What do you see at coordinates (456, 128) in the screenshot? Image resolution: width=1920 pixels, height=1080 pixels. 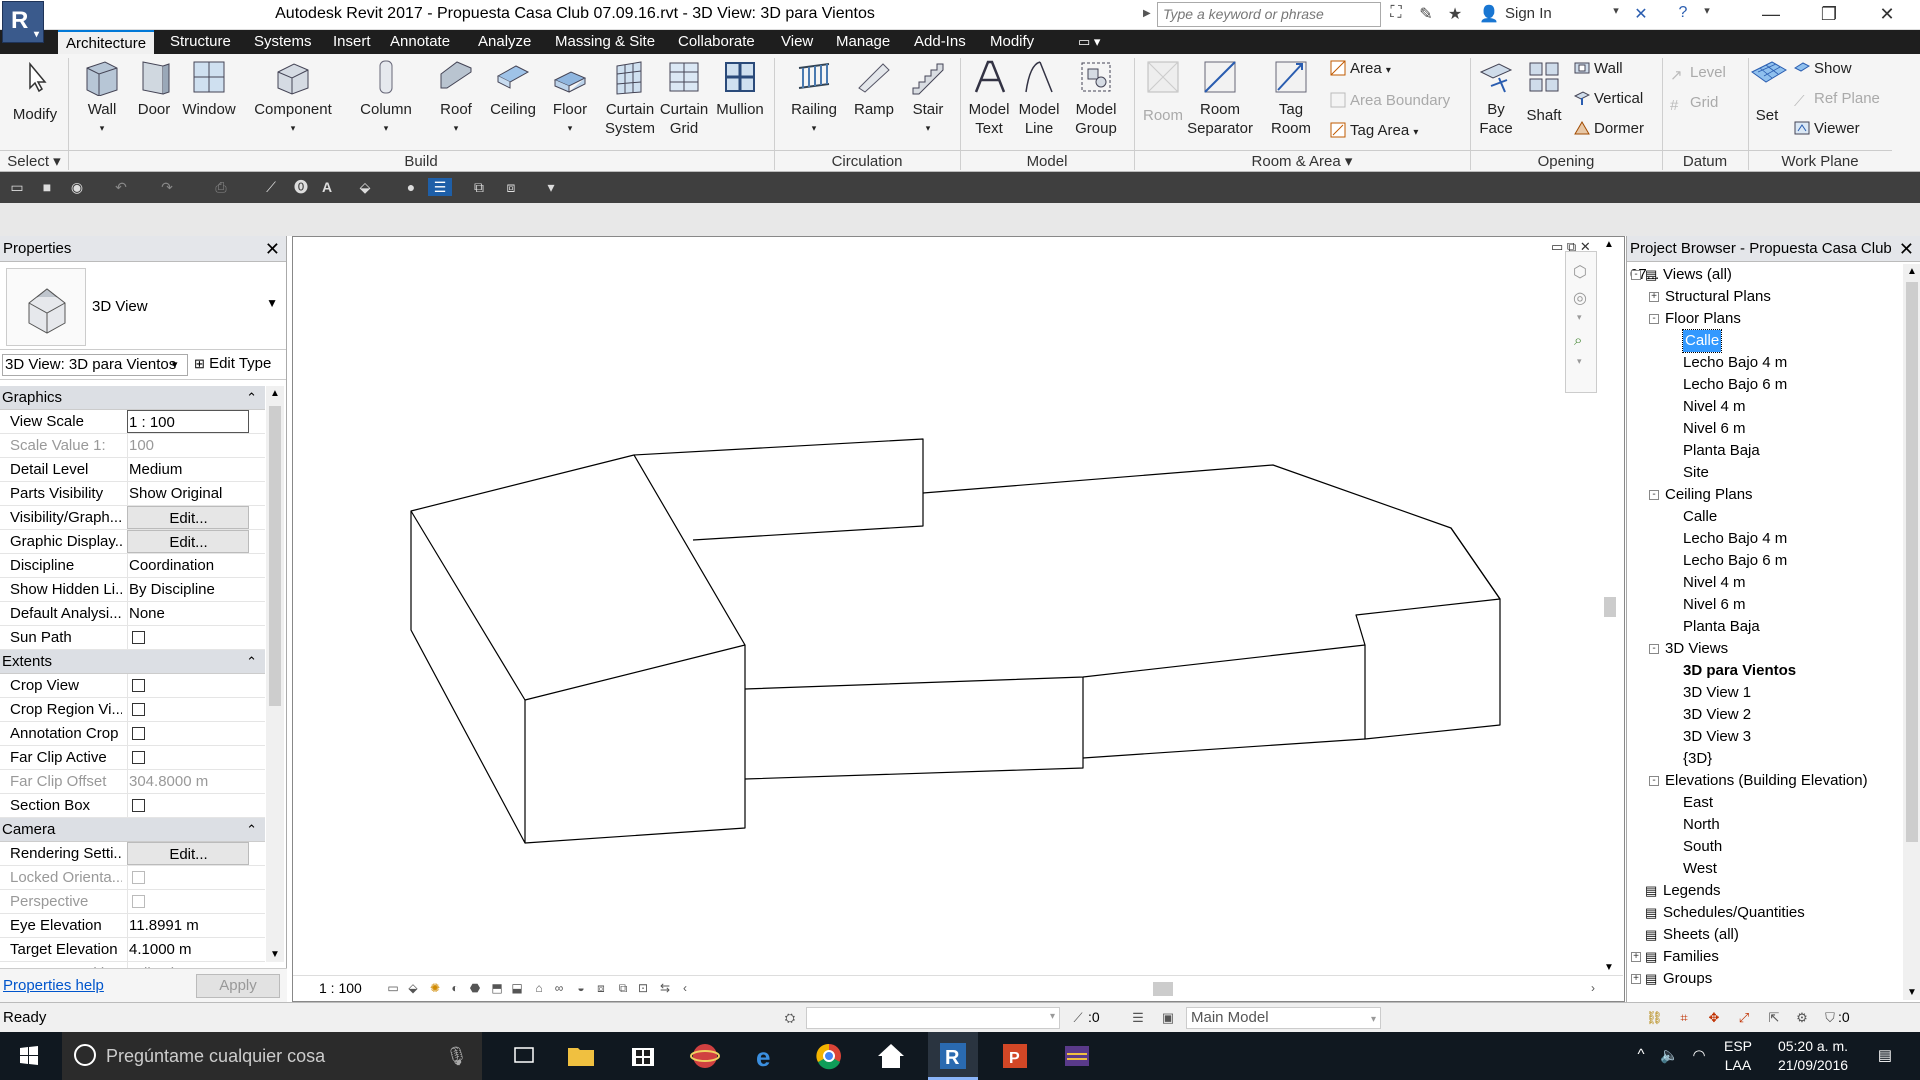 I see `roof-dropdown-icon: ▾` at bounding box center [456, 128].